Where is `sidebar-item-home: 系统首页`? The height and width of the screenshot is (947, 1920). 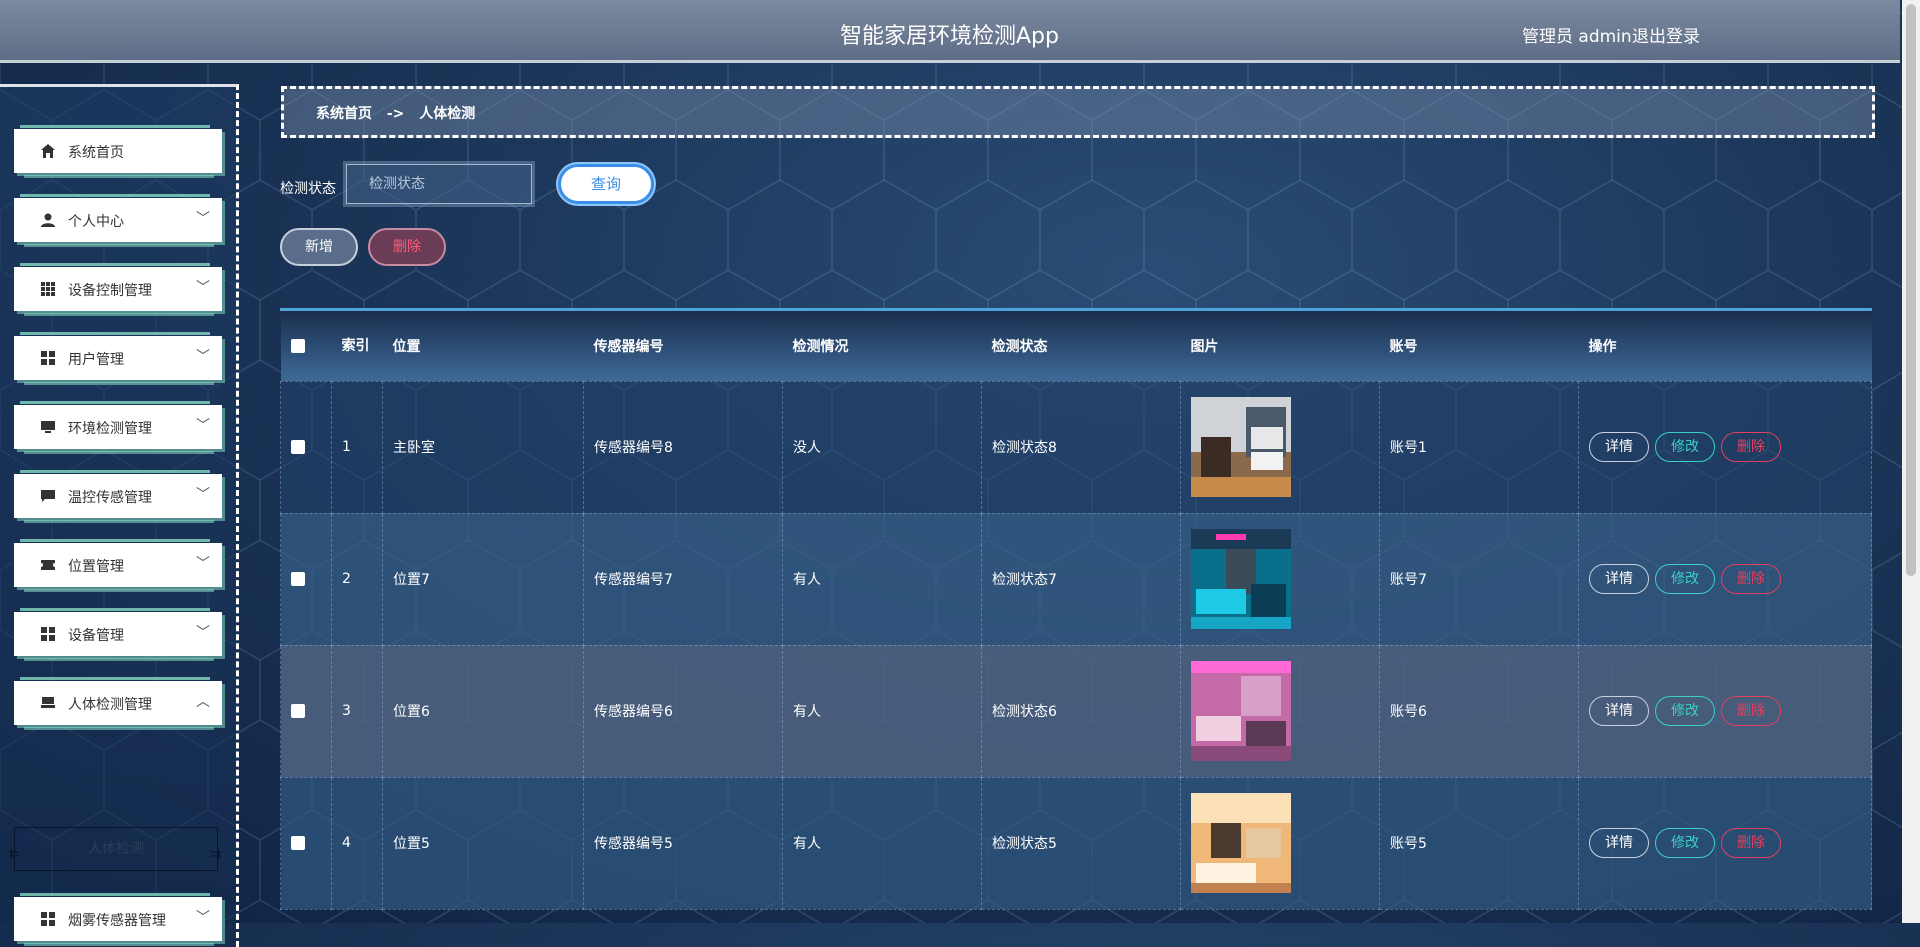 sidebar-item-home: 系统首页 is located at coordinates (118, 151).